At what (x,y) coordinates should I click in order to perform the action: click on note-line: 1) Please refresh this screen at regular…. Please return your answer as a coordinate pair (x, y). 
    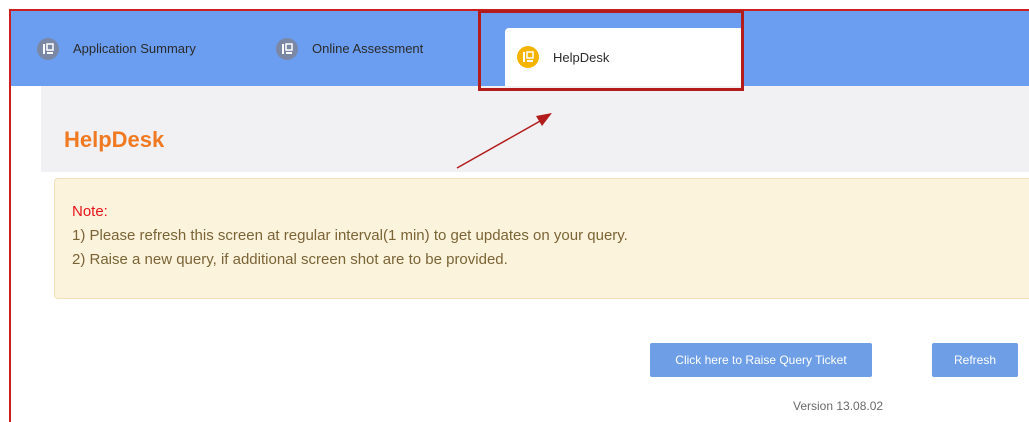
    Looking at the image, I should click on (350, 235).